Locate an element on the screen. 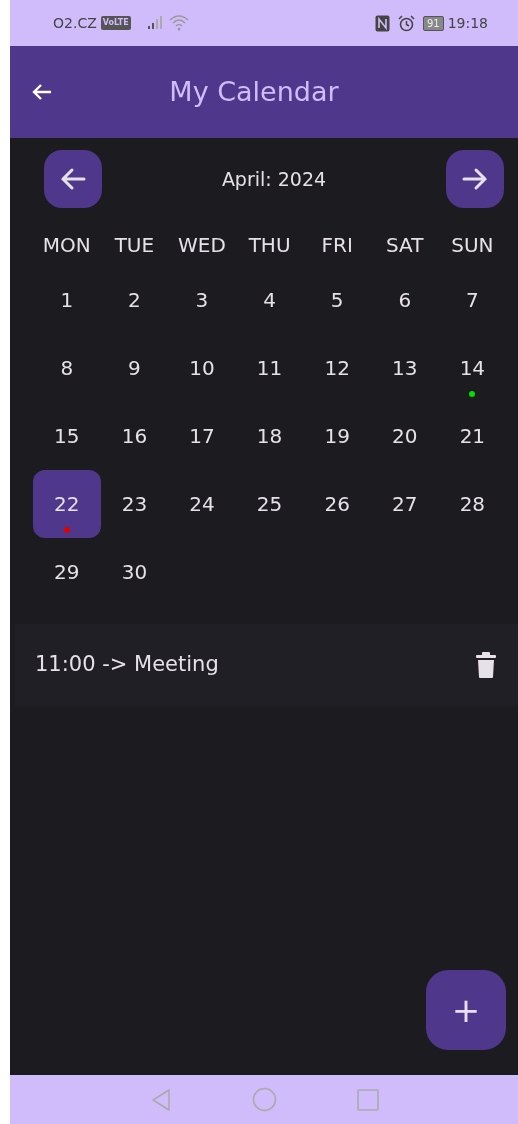  clock-time: 19:18 is located at coordinates (467, 23).